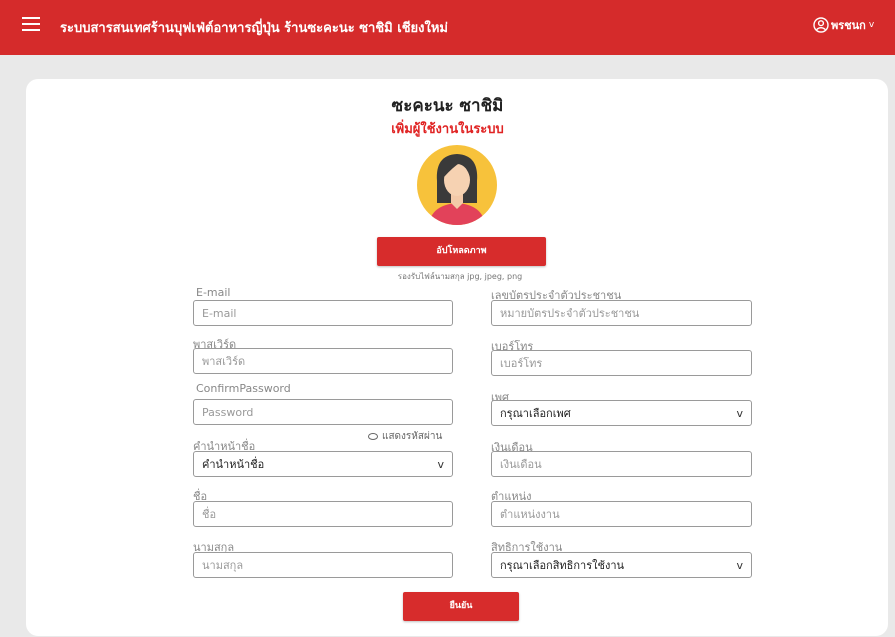  I want to click on store-name: ซะคะนะ ซาชิมิ, so click(447, 106).